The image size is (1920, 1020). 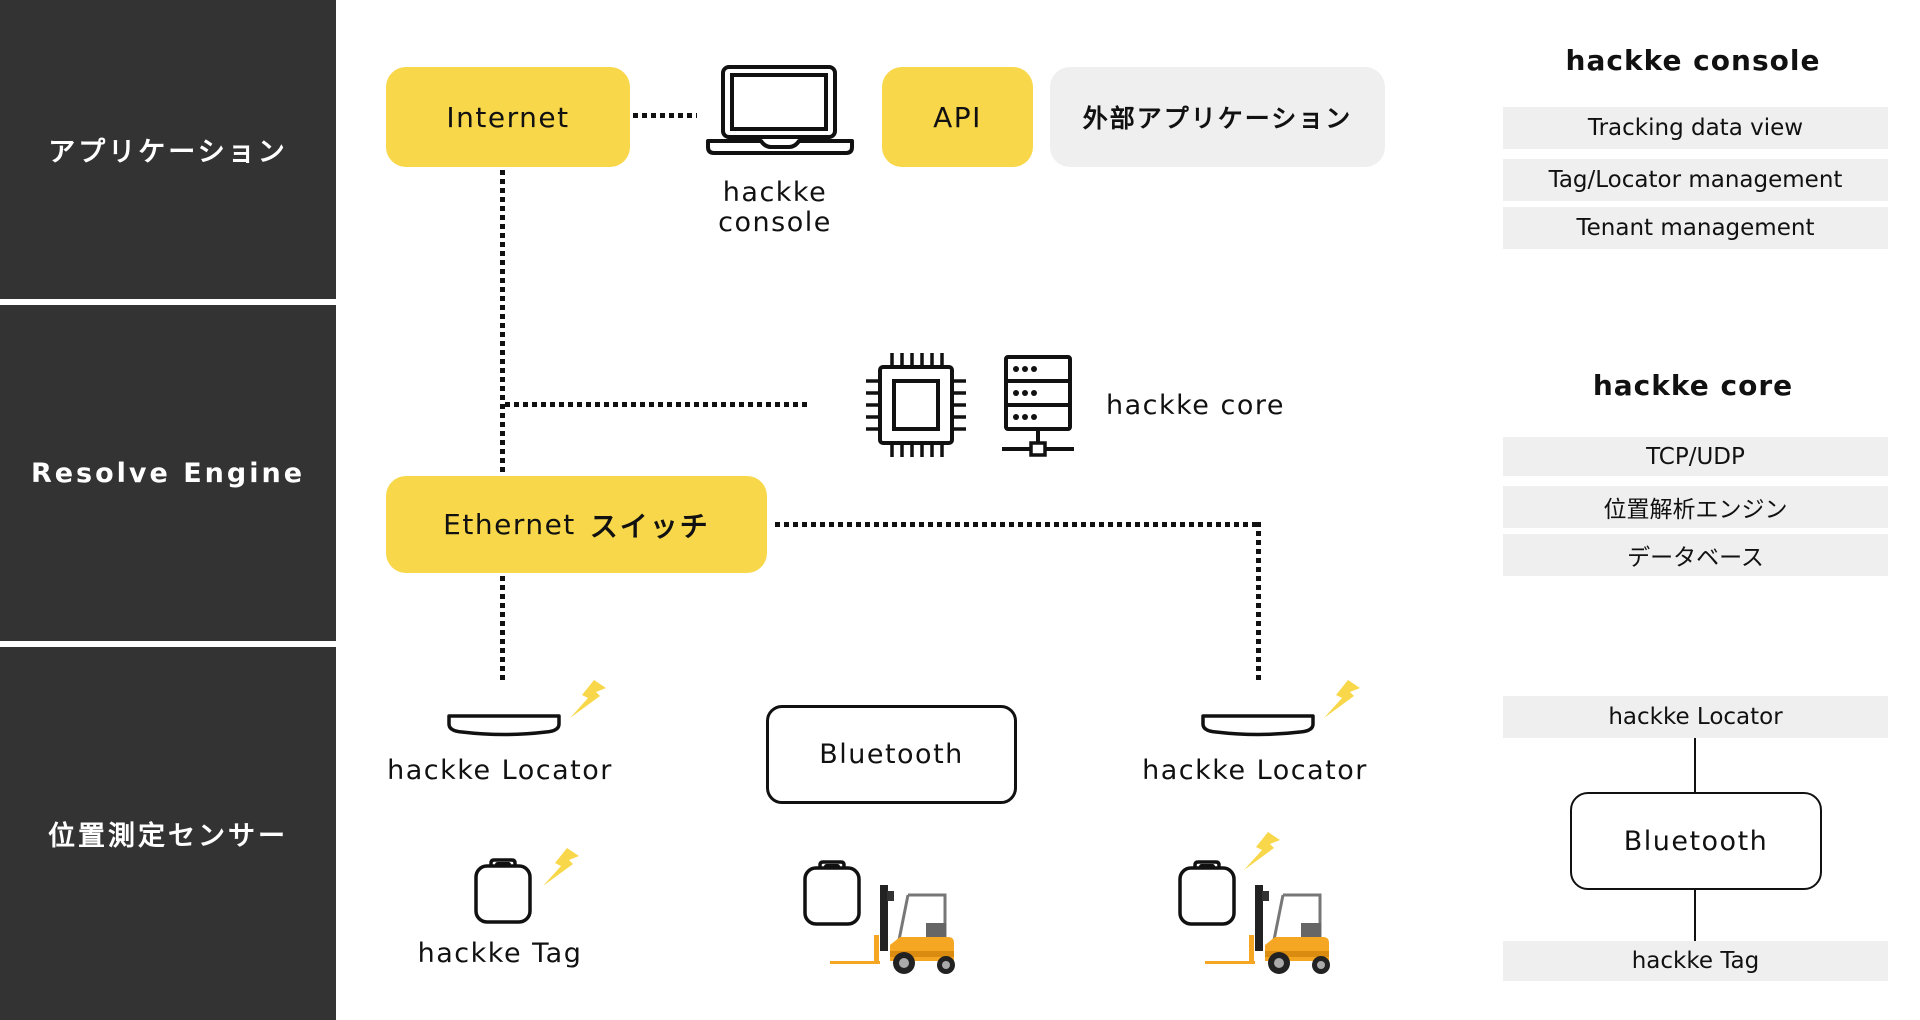 I want to click on bluetooth-node: Bluetooth, so click(x=891, y=754).